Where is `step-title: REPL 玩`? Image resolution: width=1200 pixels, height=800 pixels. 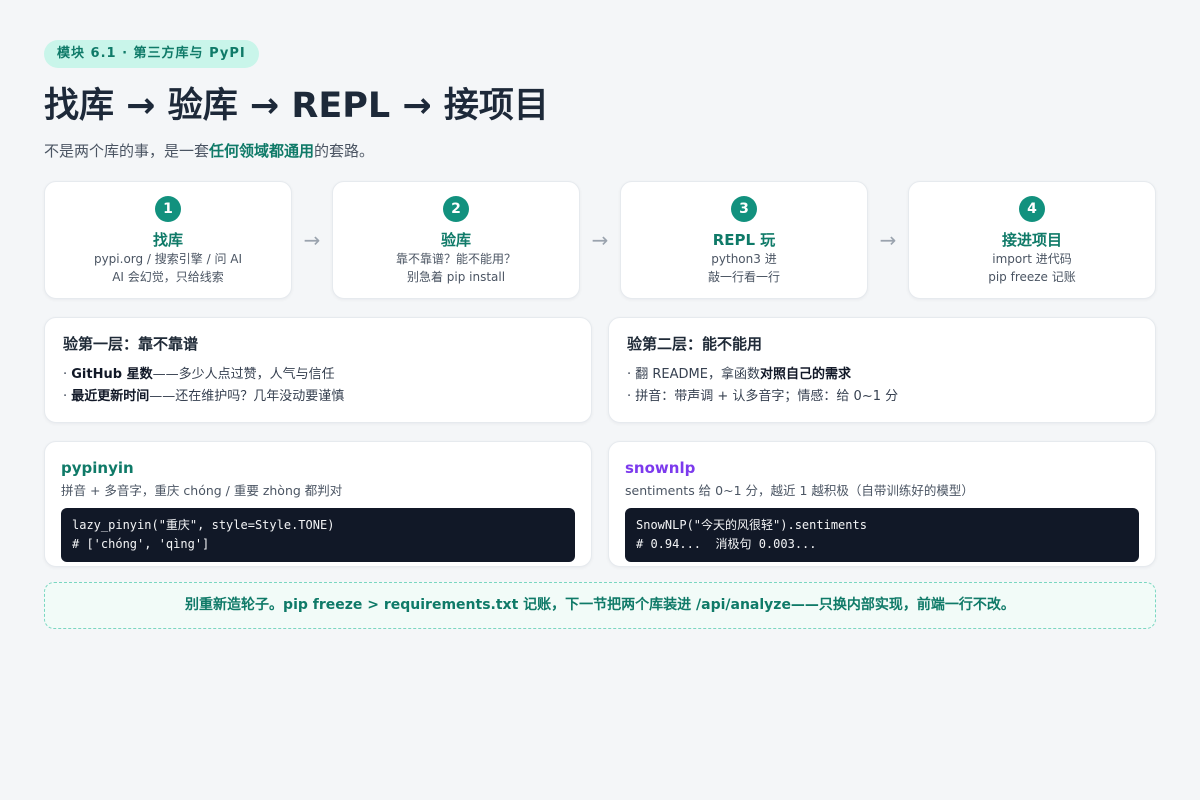
step-title: REPL 玩 is located at coordinates (744, 240).